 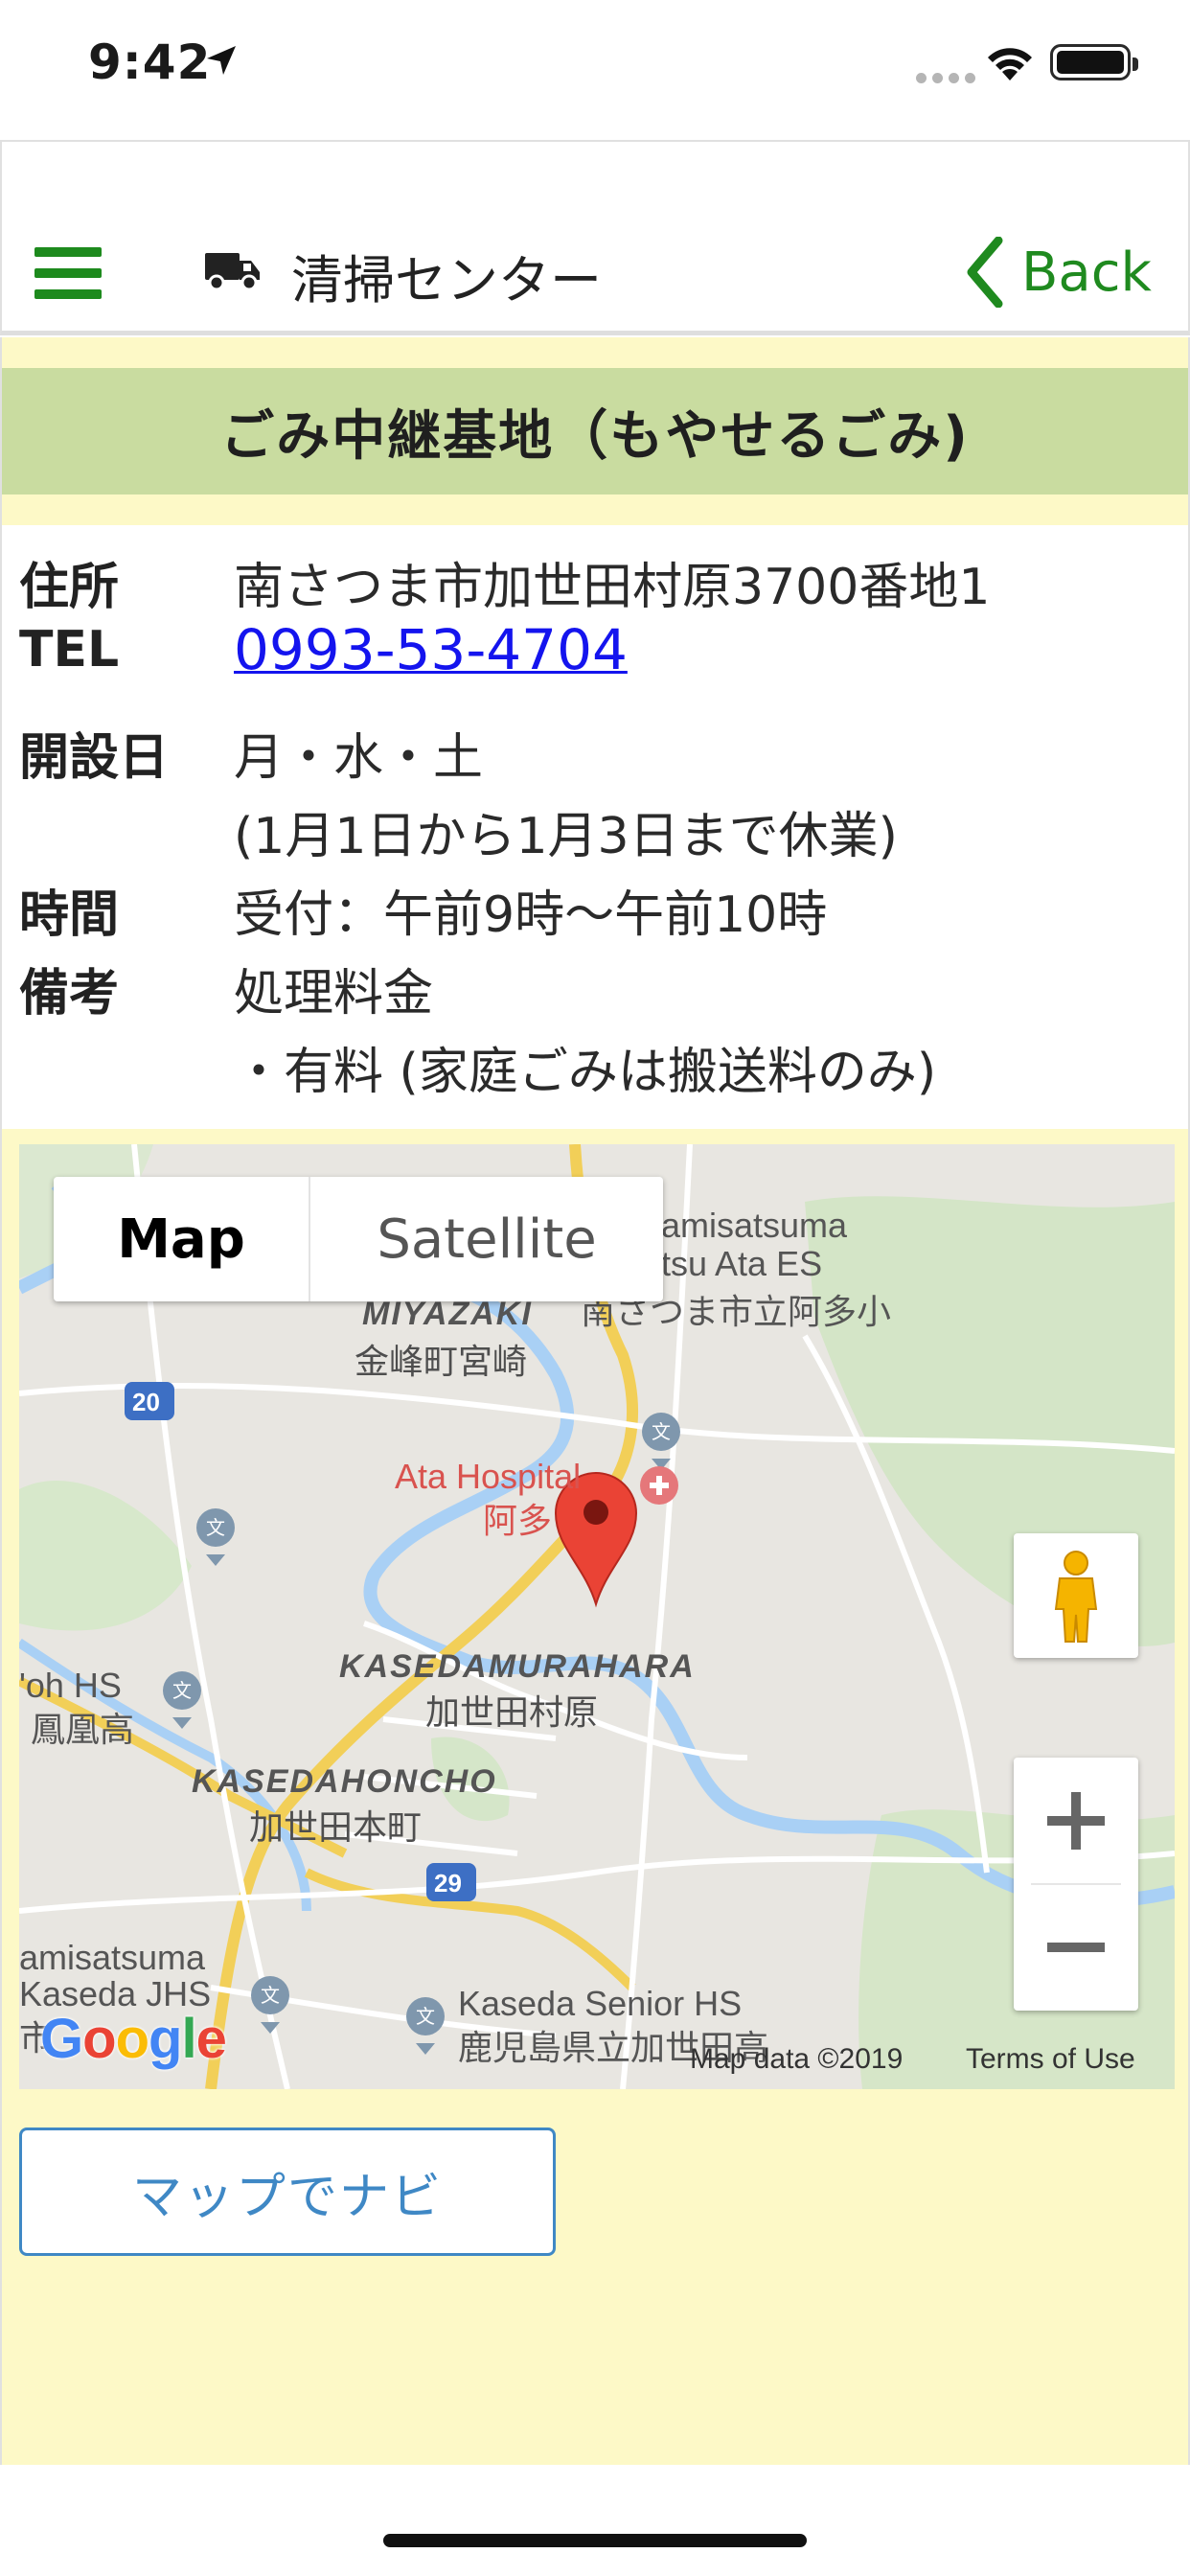 What do you see at coordinates (334, 994) in the screenshot?
I see `remarks-value: 処理料金` at bounding box center [334, 994].